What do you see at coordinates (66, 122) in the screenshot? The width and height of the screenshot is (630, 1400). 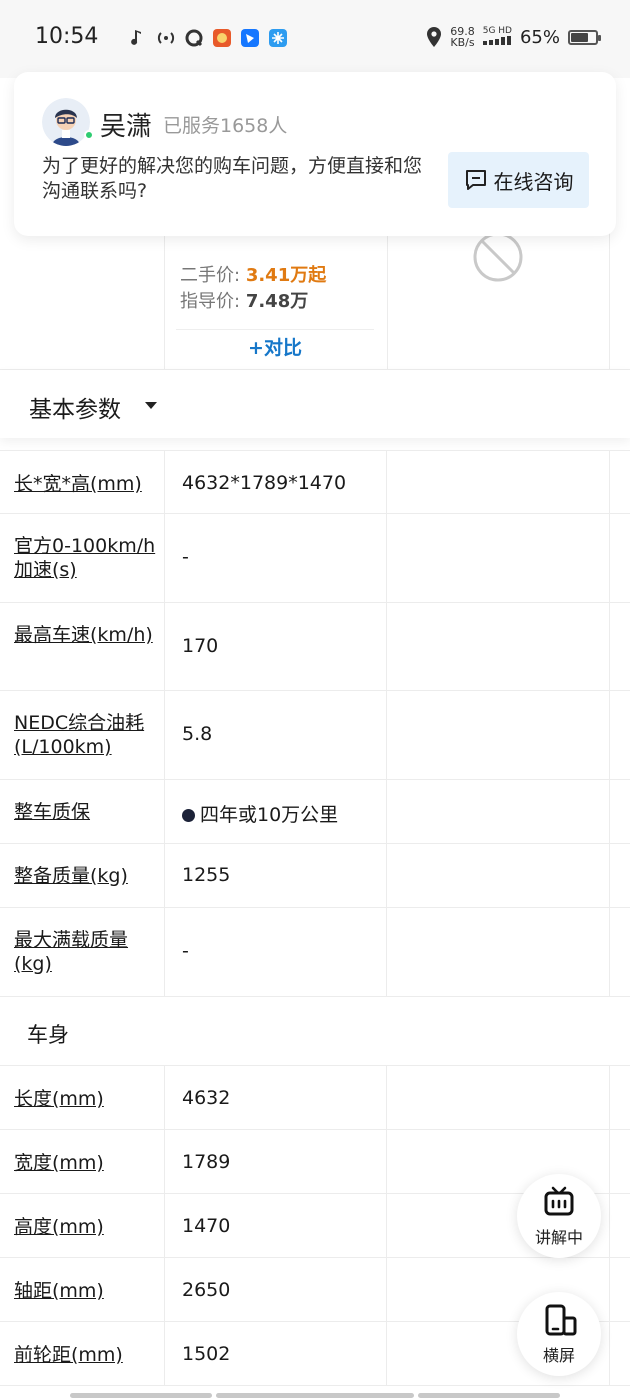 I see `agent-avatar` at bounding box center [66, 122].